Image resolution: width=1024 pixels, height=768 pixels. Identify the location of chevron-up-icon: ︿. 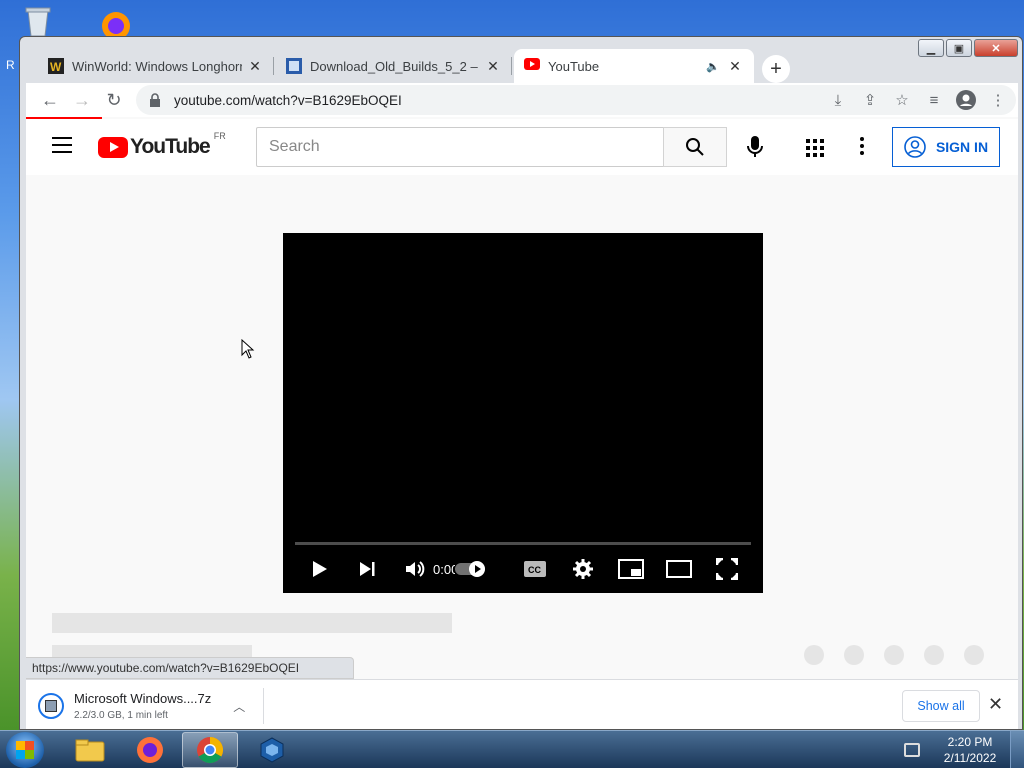
(239, 706).